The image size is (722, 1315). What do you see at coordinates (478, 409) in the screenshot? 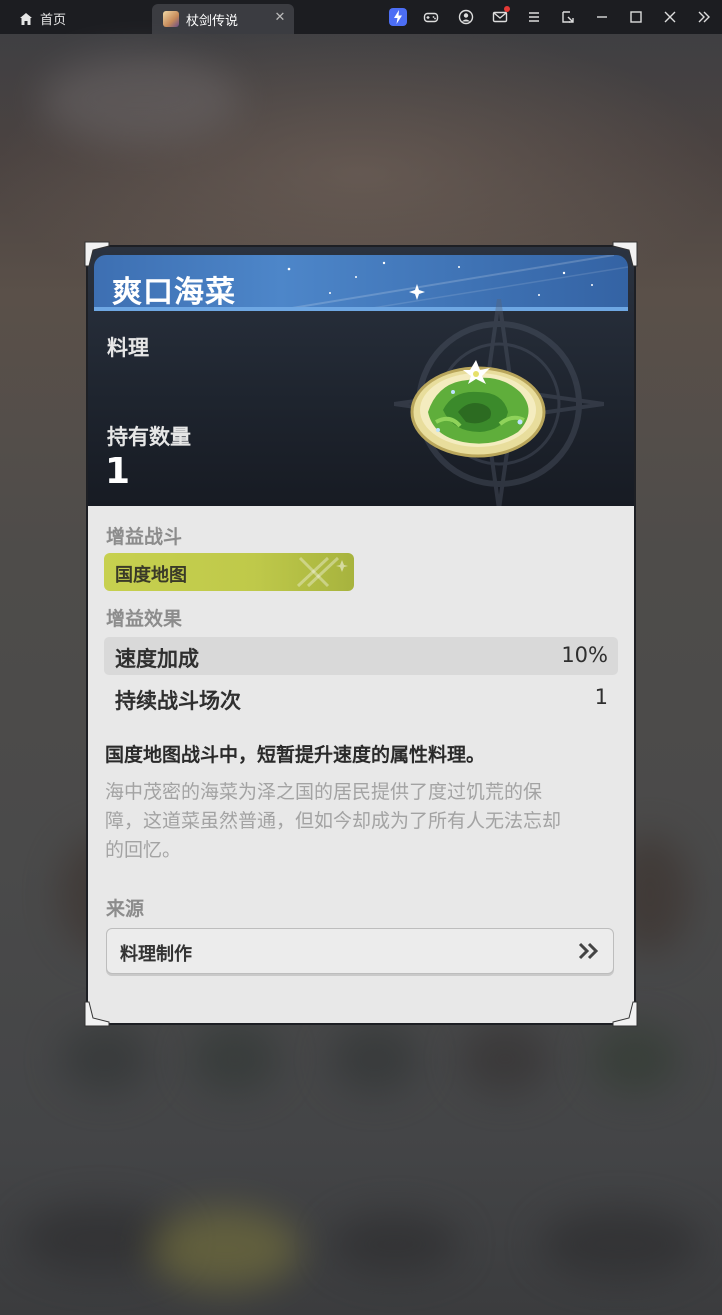
I see `seaweed-dish-icon` at bounding box center [478, 409].